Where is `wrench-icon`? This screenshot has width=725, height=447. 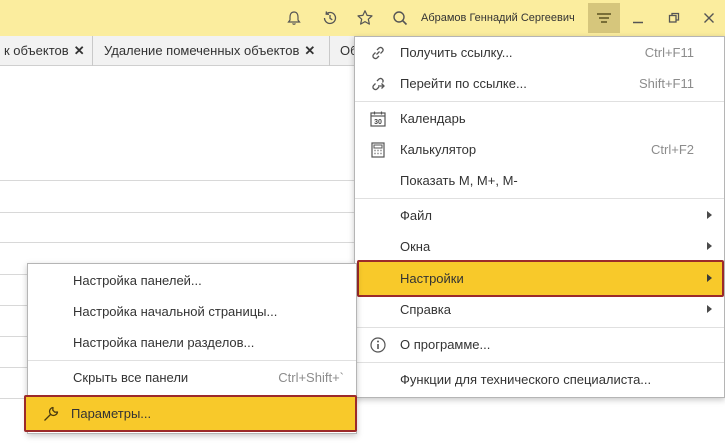
wrench-icon is located at coordinates (51, 414).